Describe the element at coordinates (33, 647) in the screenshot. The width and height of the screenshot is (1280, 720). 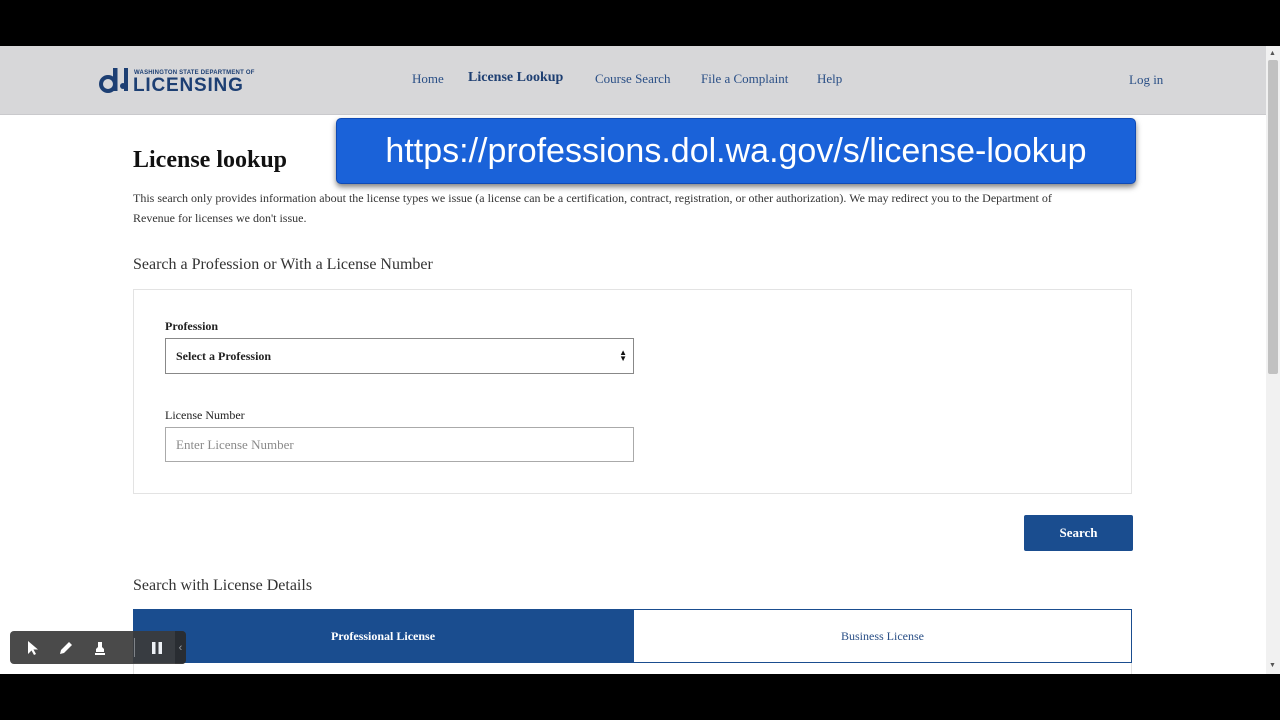
I see `cursor-icon` at that location.